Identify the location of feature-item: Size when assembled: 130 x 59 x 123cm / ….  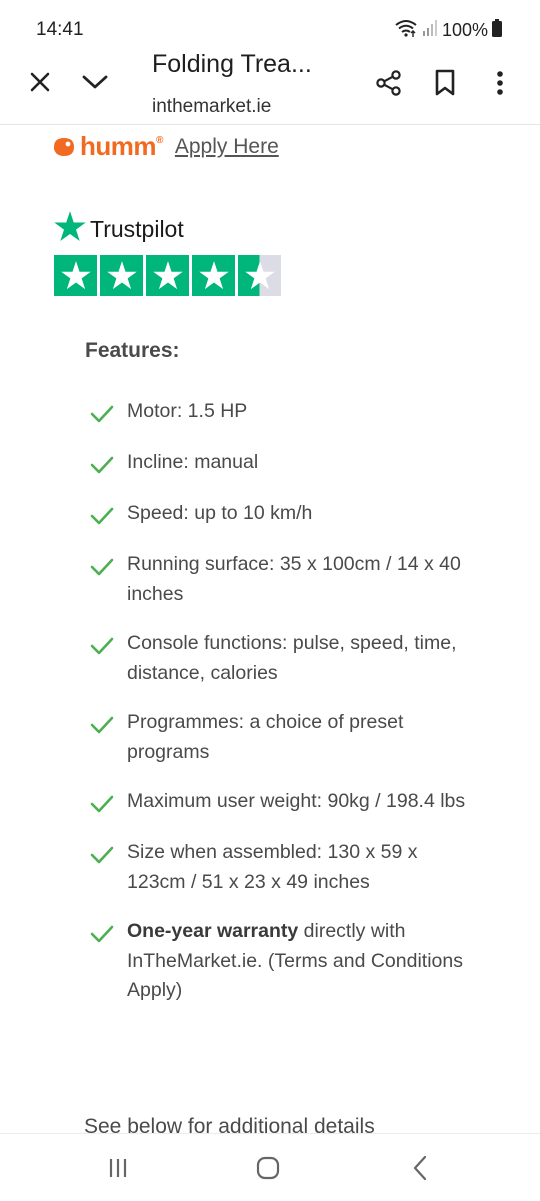
(280, 867).